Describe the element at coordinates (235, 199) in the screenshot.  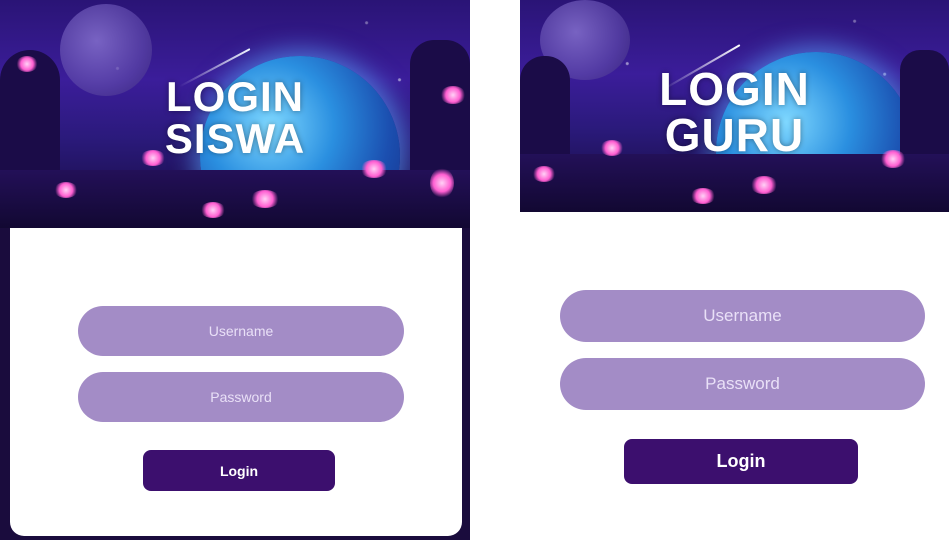
I see `ground-illustration` at that location.